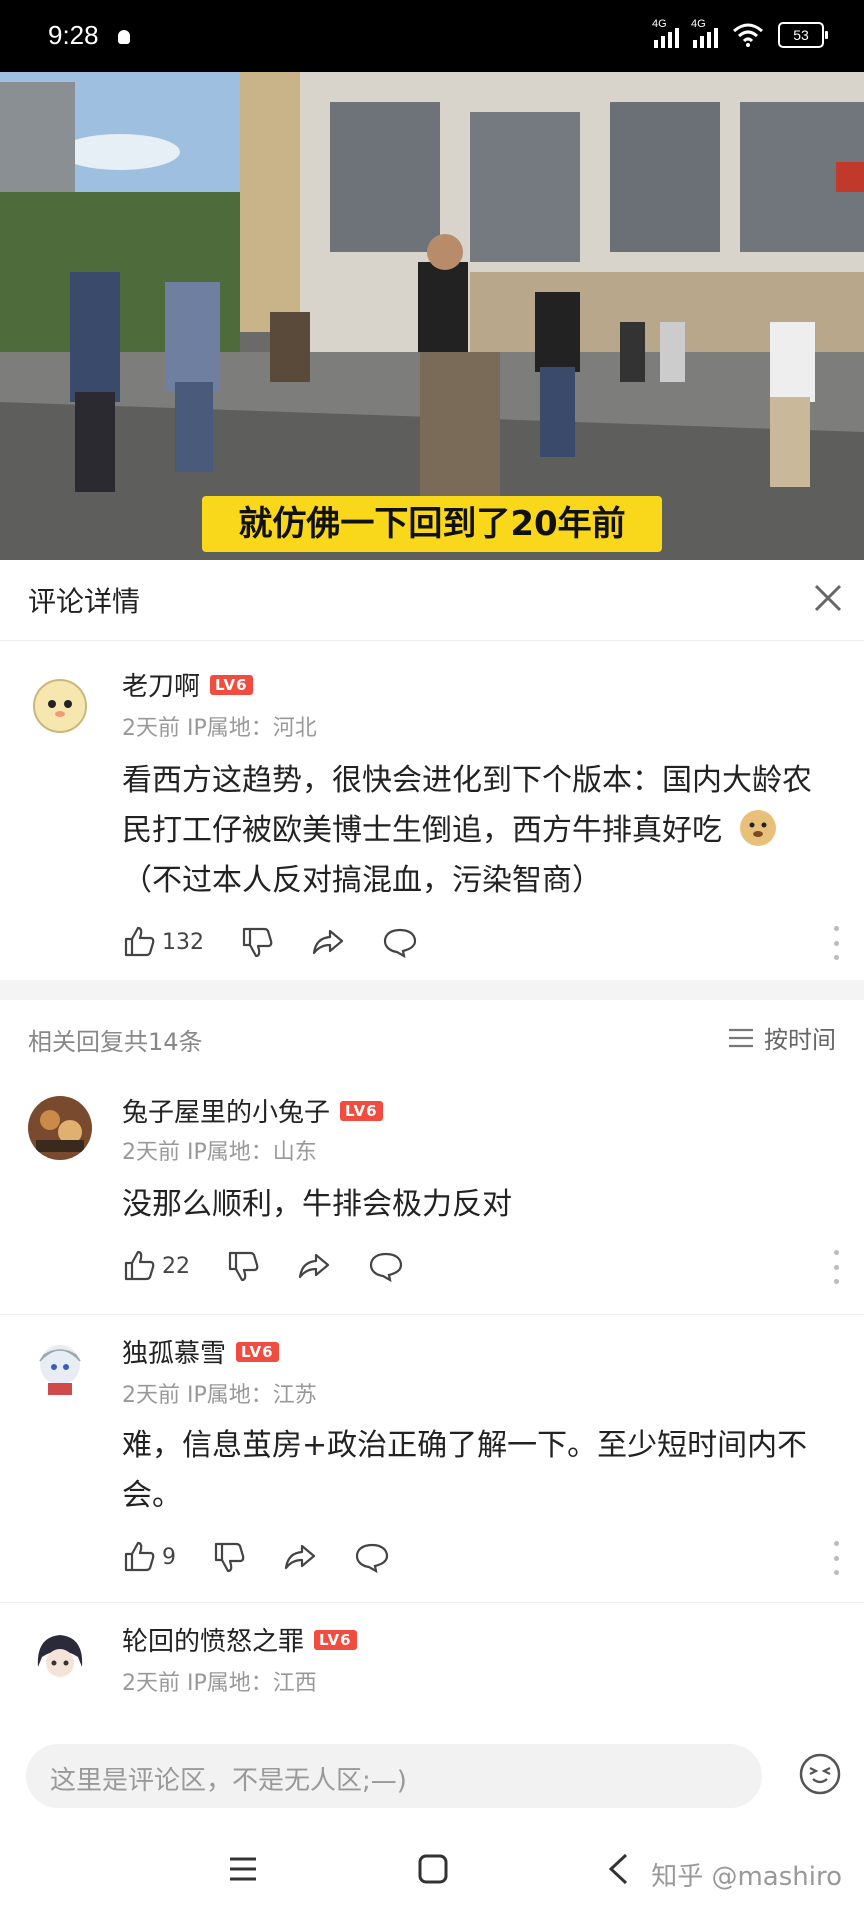 Image resolution: width=864 pixels, height=1920 pixels. I want to click on home-icon, so click(433, 1869).